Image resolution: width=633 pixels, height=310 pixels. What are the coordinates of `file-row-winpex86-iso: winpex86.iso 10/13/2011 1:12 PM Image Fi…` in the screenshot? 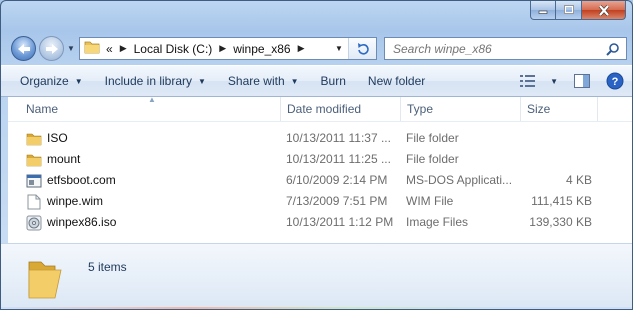 It's located at (320, 222).